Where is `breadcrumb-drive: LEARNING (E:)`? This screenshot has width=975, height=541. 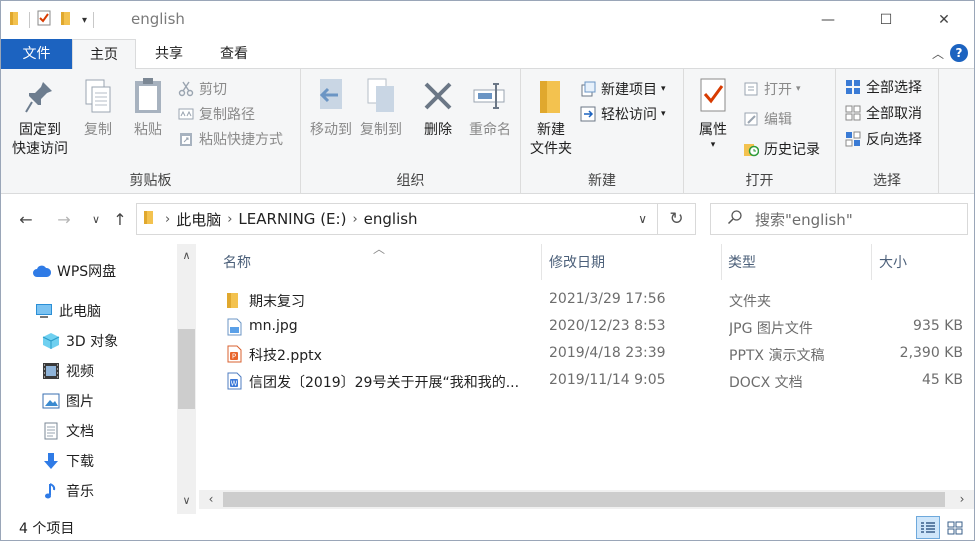
breadcrumb-drive: LEARNING (E:) is located at coordinates (292, 219).